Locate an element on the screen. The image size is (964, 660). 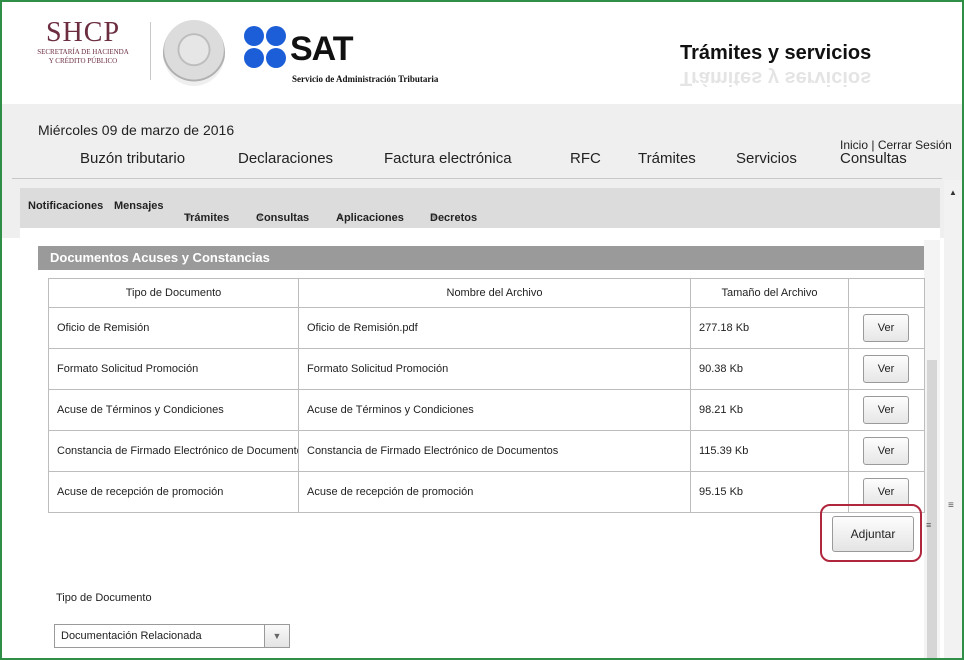
tipo-documento-value: Documentación Relacionada is located at coordinates (131, 636).